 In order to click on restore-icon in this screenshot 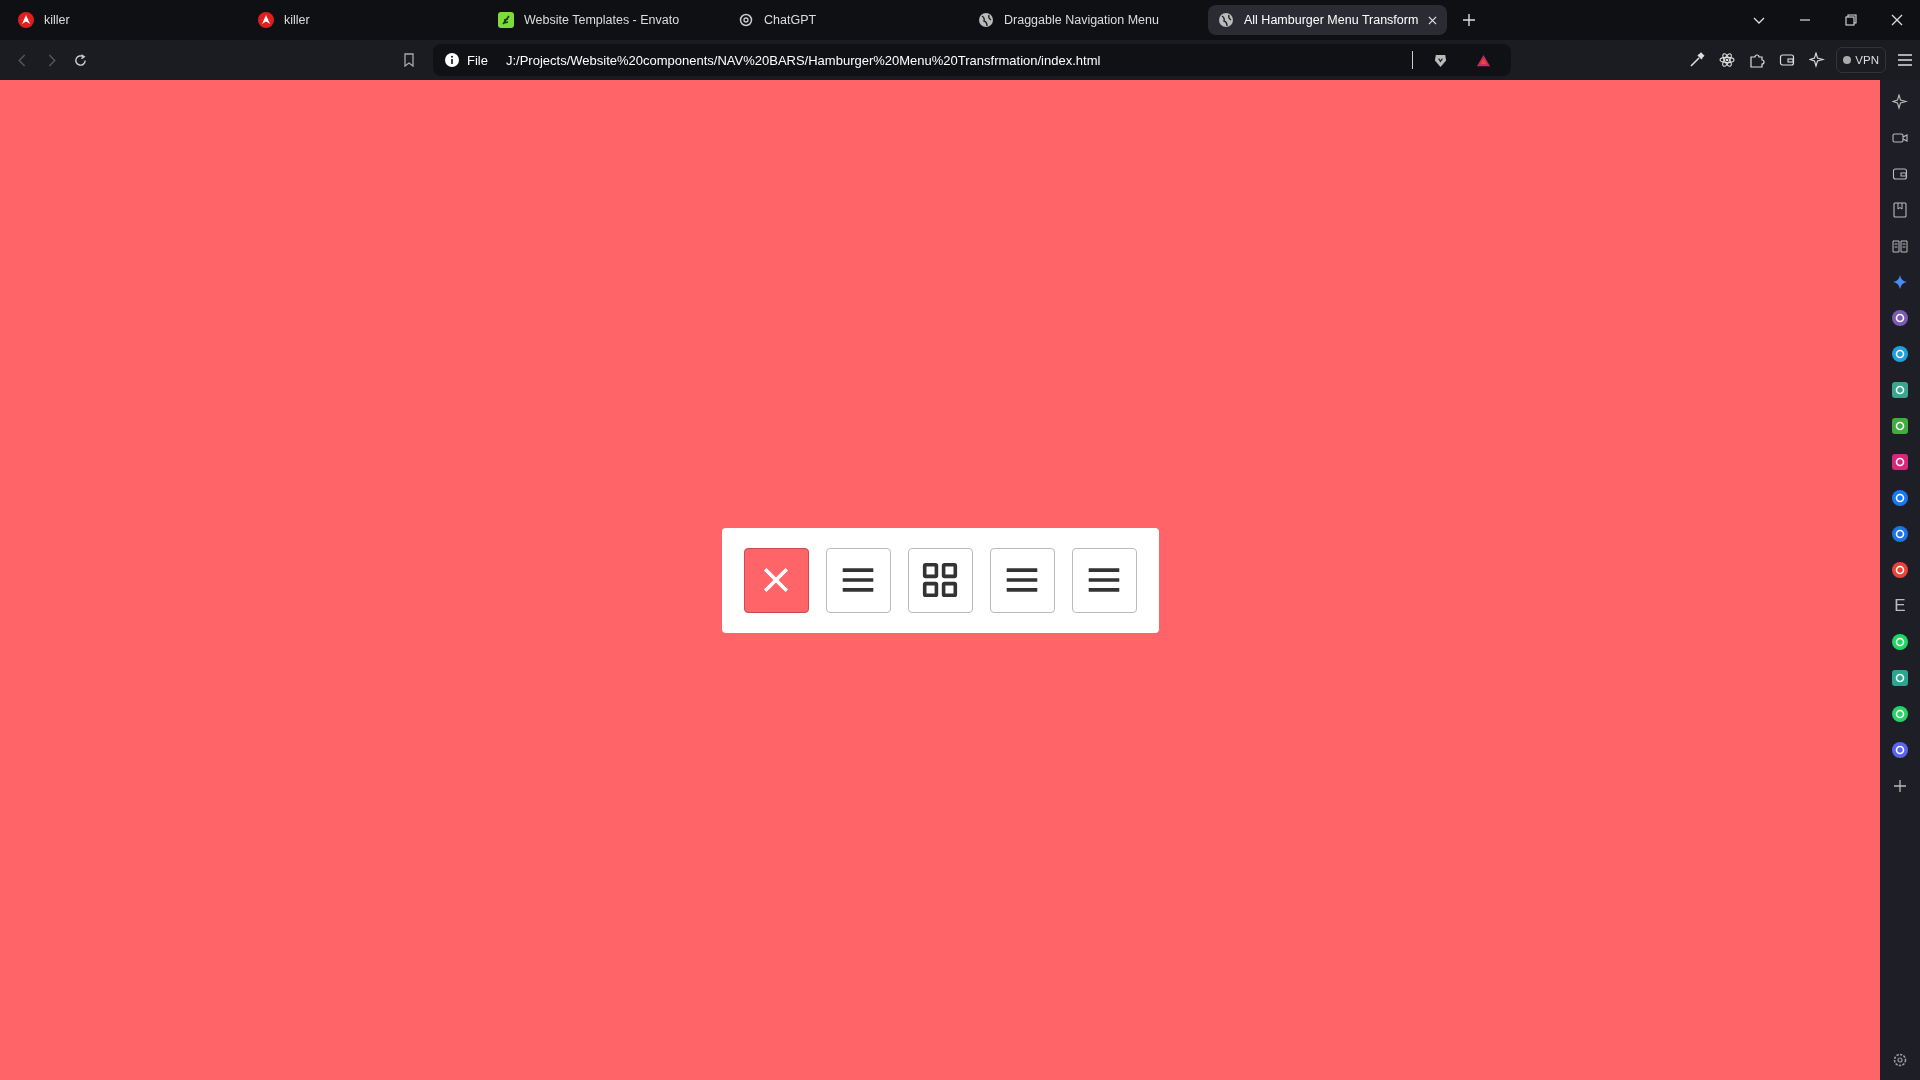, I will do `click(1851, 20)`.